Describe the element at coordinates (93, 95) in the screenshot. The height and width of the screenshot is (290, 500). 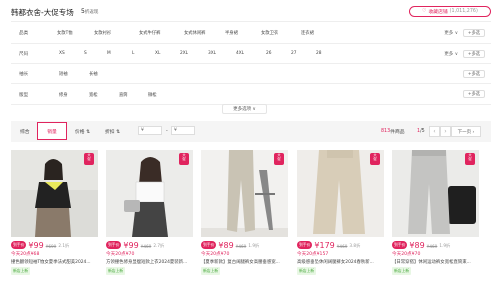
I see `filter-option: 宽松` at that location.